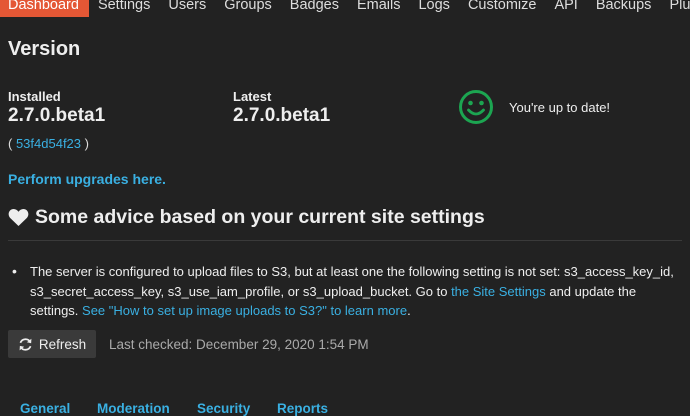  What do you see at coordinates (314, 8) in the screenshot?
I see `nav-badges: Badges` at bounding box center [314, 8].